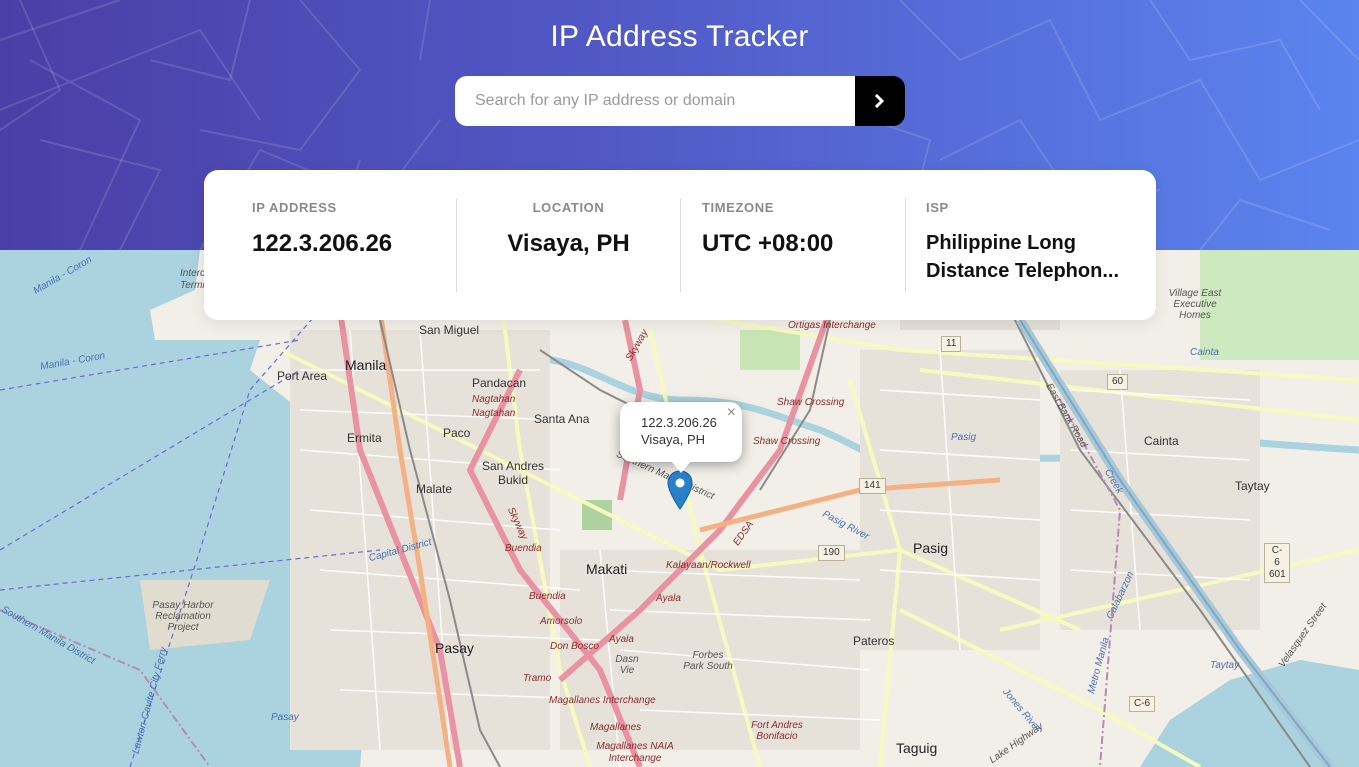  What do you see at coordinates (708, 661) in the screenshot?
I see `map-label-forbes-park: Forbes Park South` at bounding box center [708, 661].